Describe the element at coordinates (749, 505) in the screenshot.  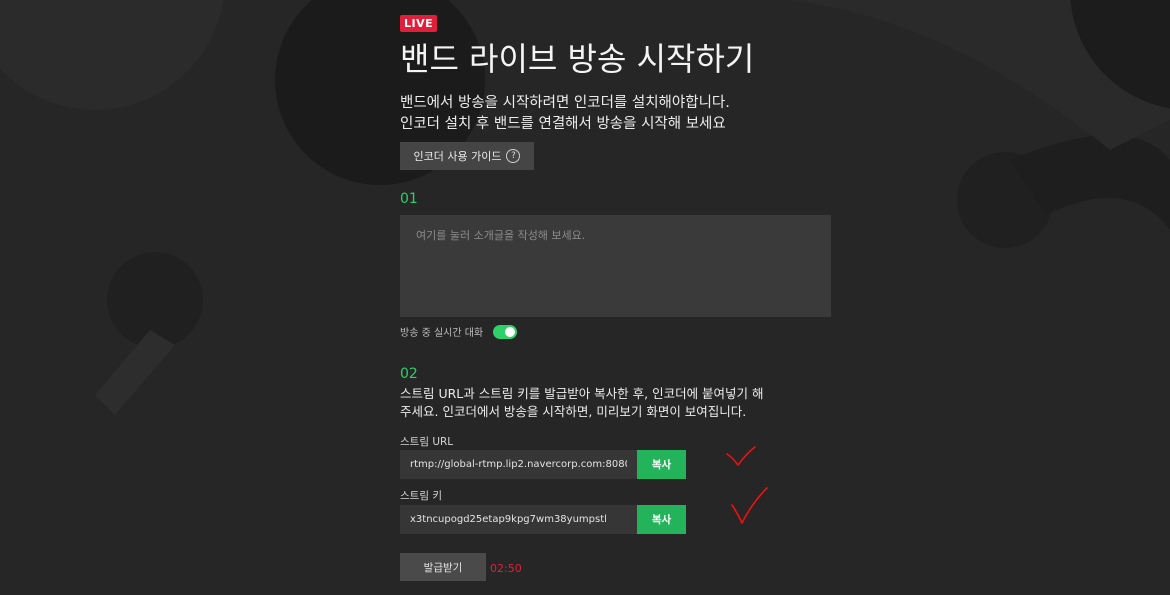
I see `checkmark-annotation-key` at that location.